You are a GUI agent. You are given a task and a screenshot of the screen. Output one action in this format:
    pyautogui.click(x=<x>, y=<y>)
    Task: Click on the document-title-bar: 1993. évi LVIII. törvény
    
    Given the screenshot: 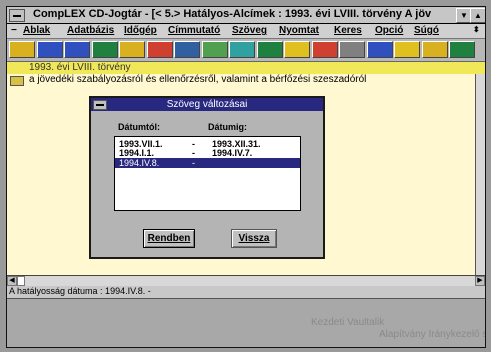 What is the action you would take?
    pyautogui.click(x=246, y=68)
    